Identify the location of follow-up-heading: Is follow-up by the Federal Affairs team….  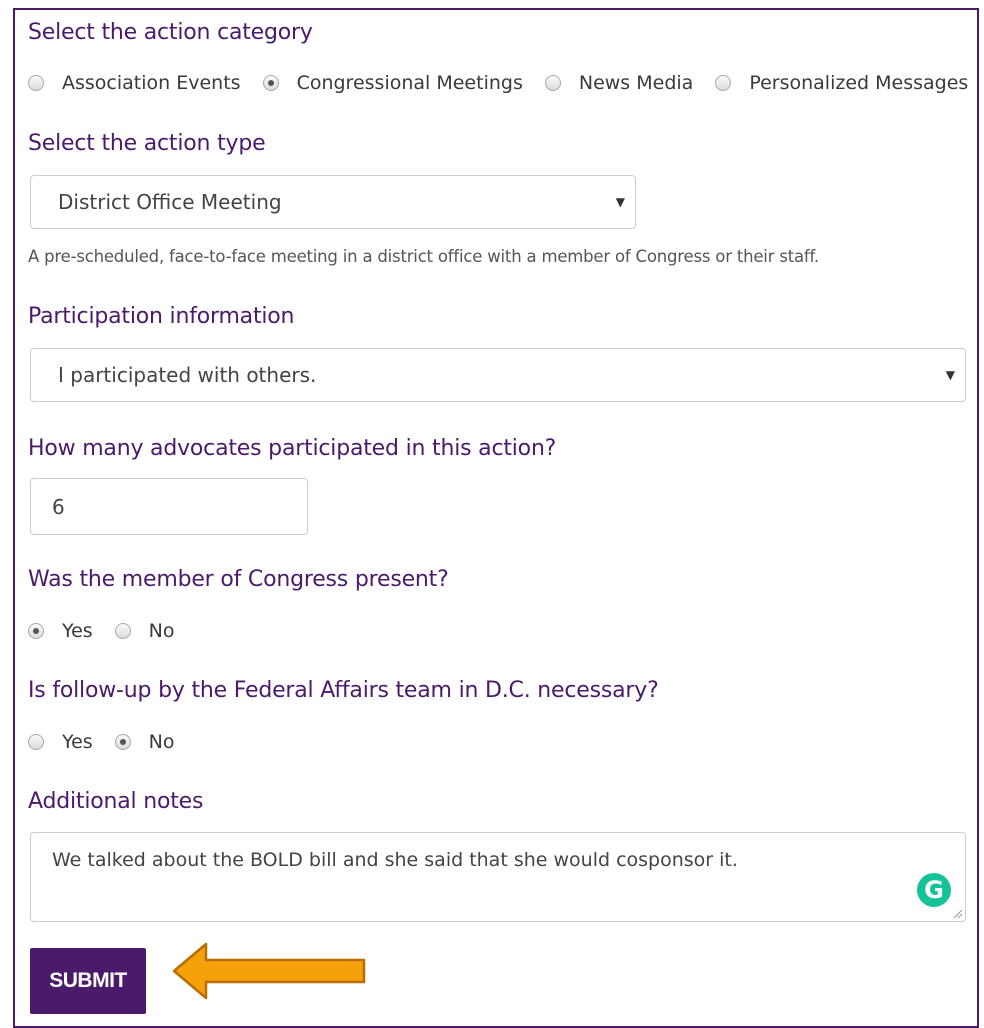
(343, 690).